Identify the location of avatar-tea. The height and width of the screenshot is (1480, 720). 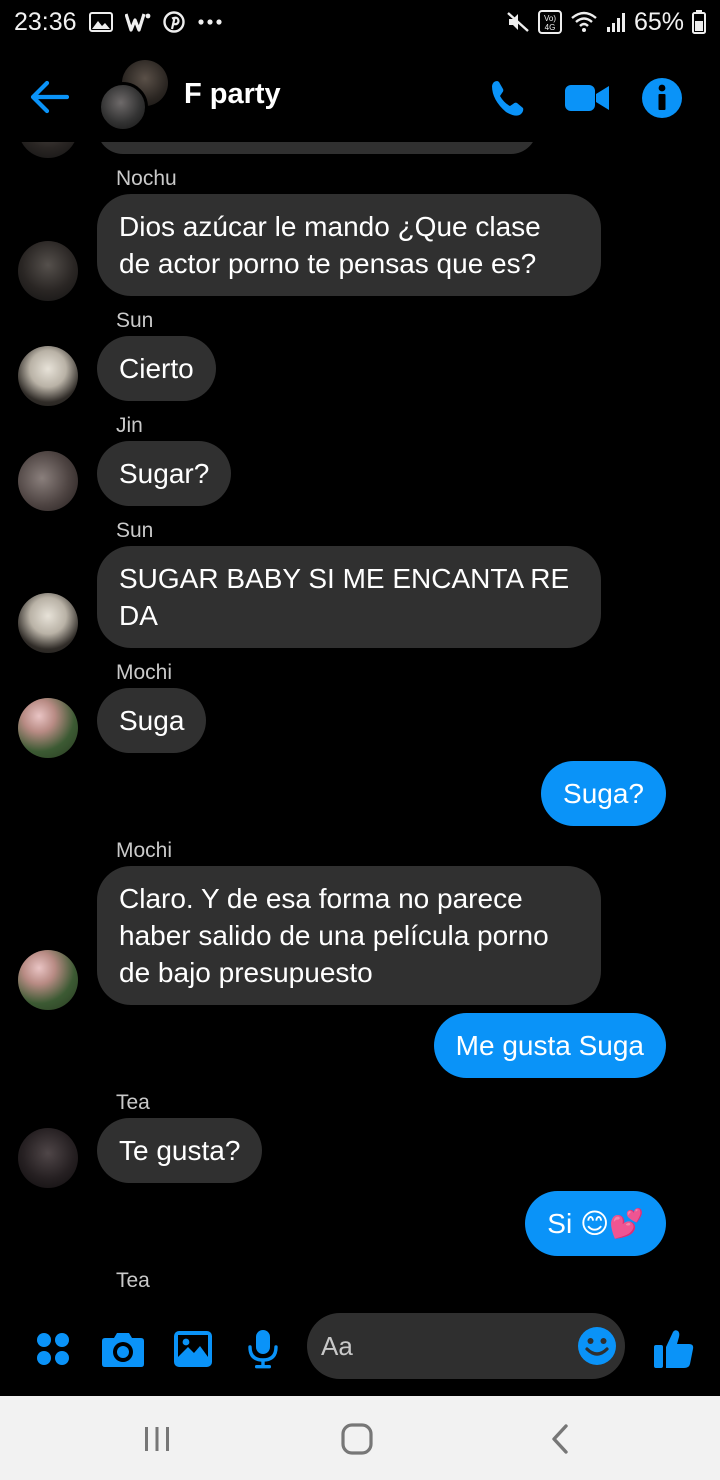
(48, 1158).